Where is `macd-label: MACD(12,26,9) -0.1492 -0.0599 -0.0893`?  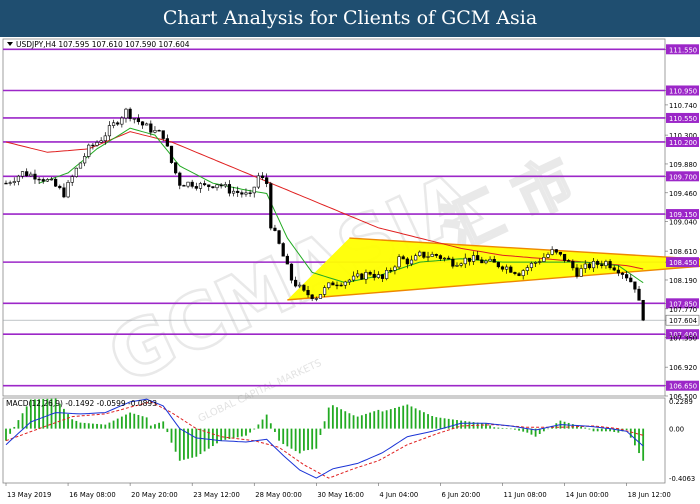
macd-label: MACD(12,26,9) -0.1492 -0.0599 -0.0893 is located at coordinates (81, 403).